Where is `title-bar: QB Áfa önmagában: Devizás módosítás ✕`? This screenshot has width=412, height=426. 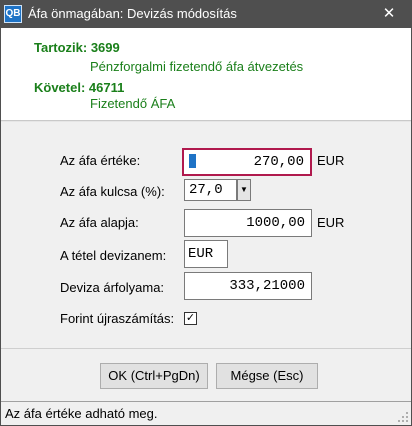
title-bar: QB Áfa önmagában: Devizás módosítás ✕ is located at coordinates (206, 14).